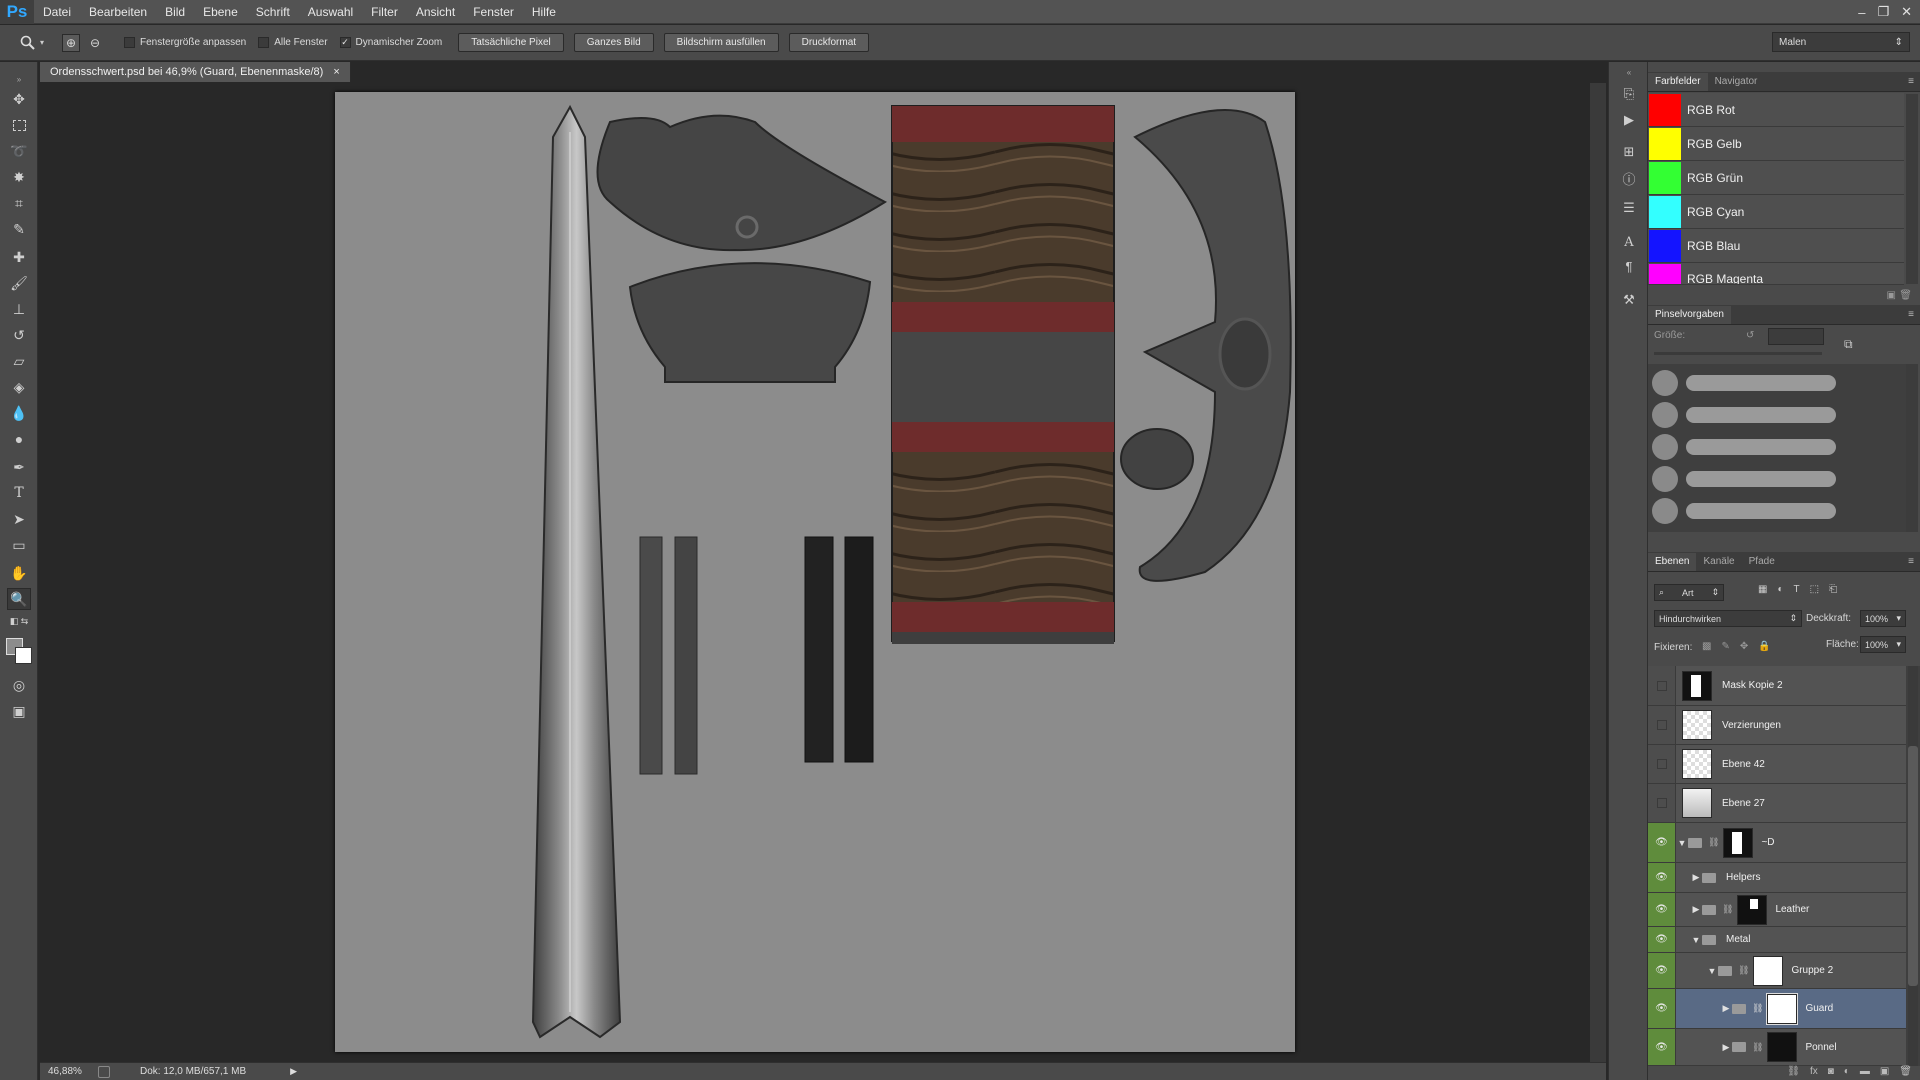  I want to click on brush-size-slider, so click(1738, 353).